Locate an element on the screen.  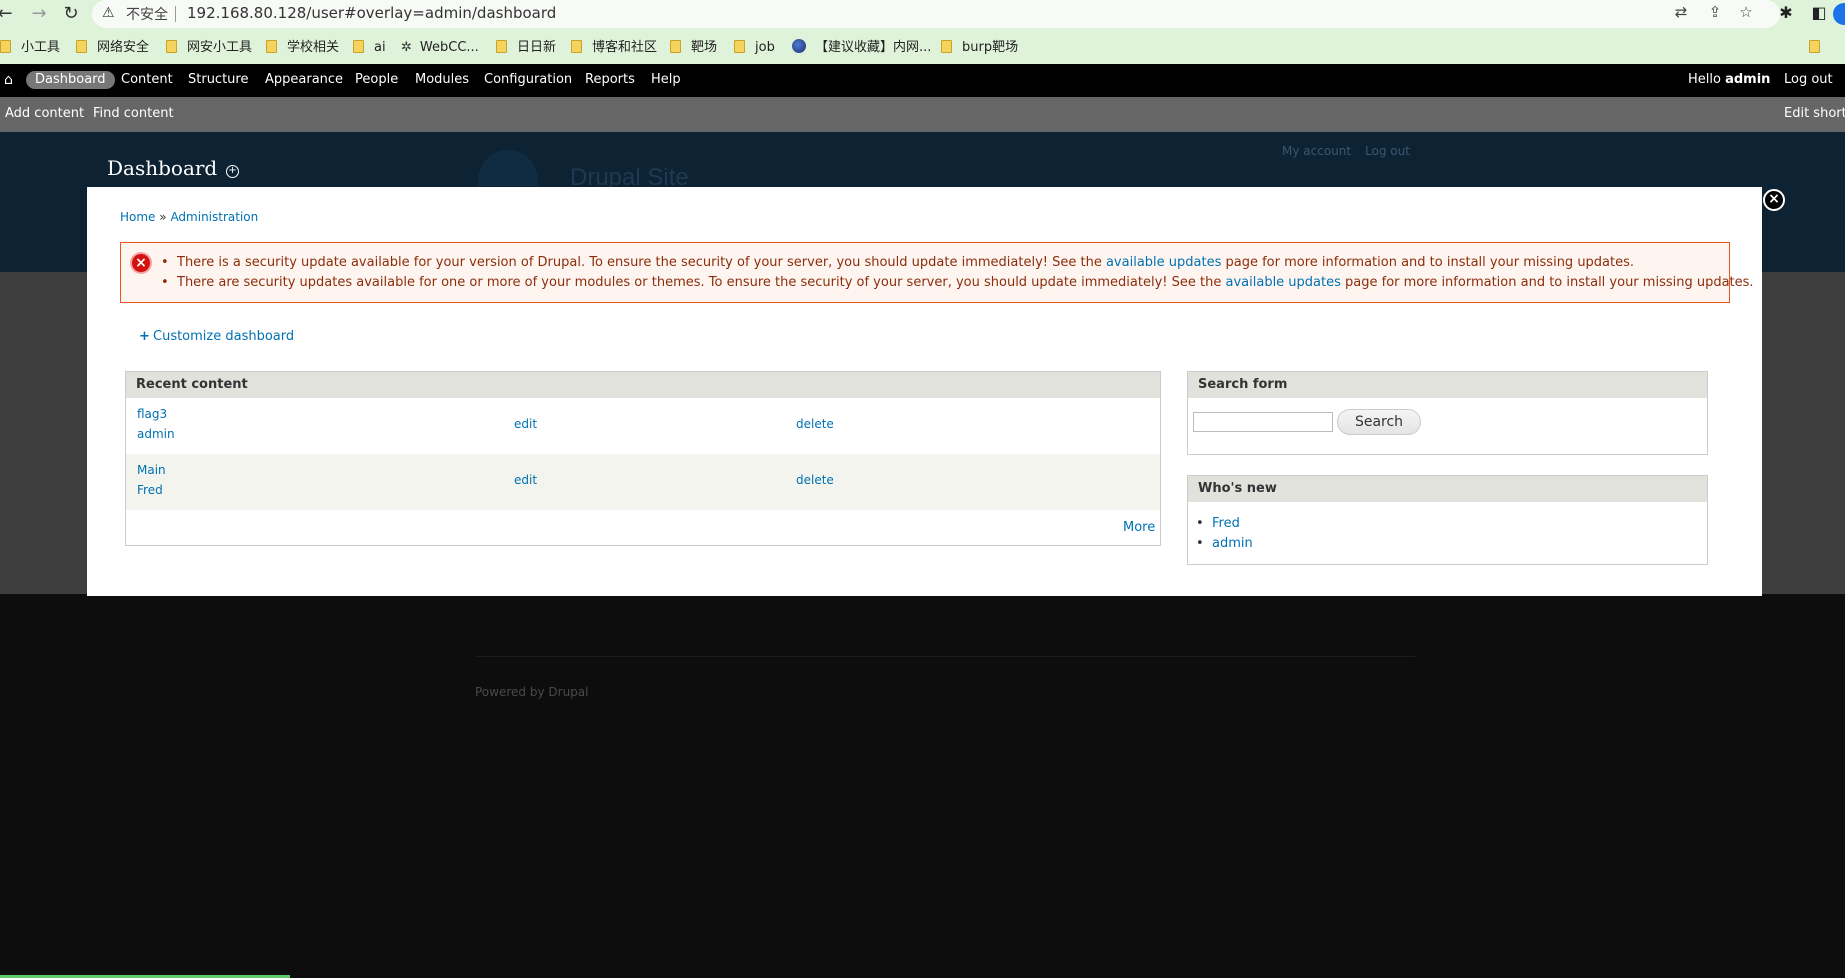
bookmark-folder: burp靶场 is located at coordinates (979, 48).